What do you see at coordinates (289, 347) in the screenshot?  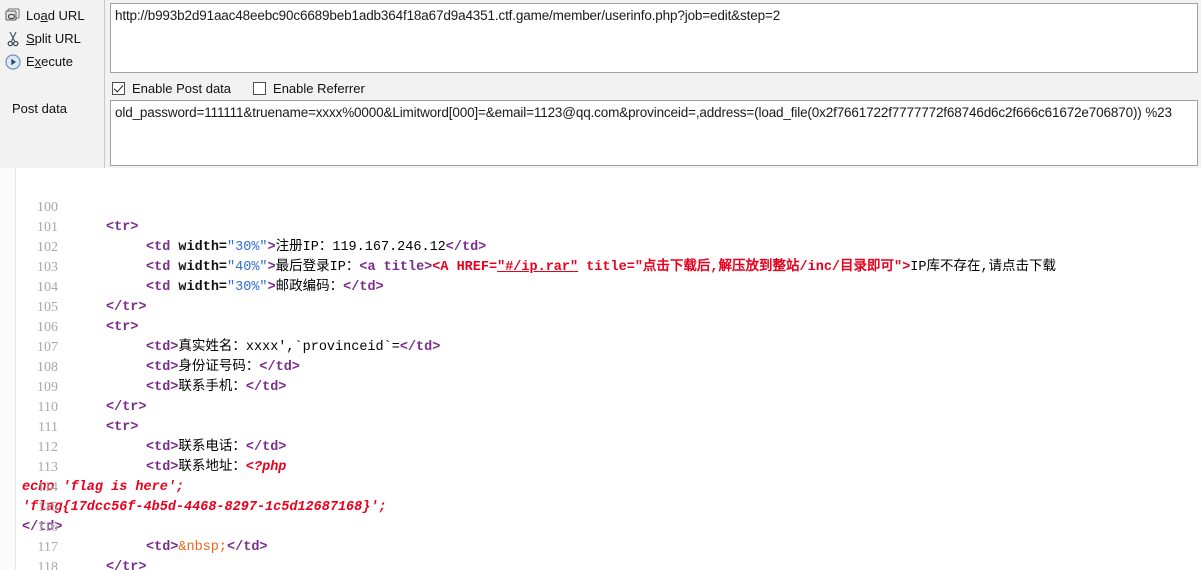 I see `code-token: 真实姓名：xxxx',`provinceid`=` at bounding box center [289, 347].